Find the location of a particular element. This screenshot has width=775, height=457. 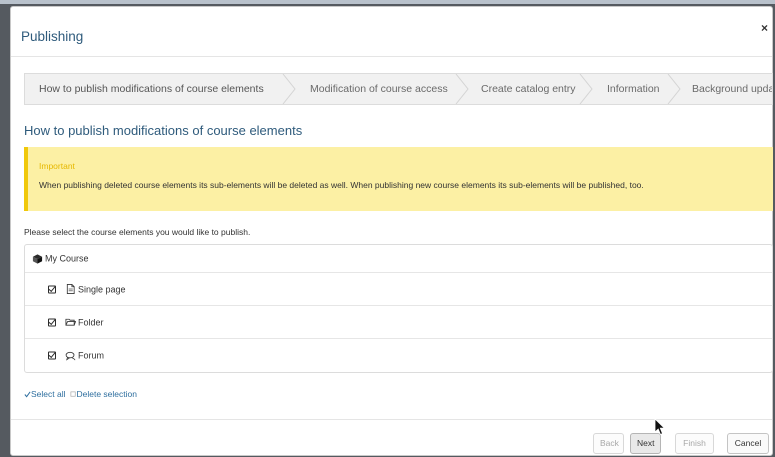

step-course-access: Modification of course access is located at coordinates (383, 89).